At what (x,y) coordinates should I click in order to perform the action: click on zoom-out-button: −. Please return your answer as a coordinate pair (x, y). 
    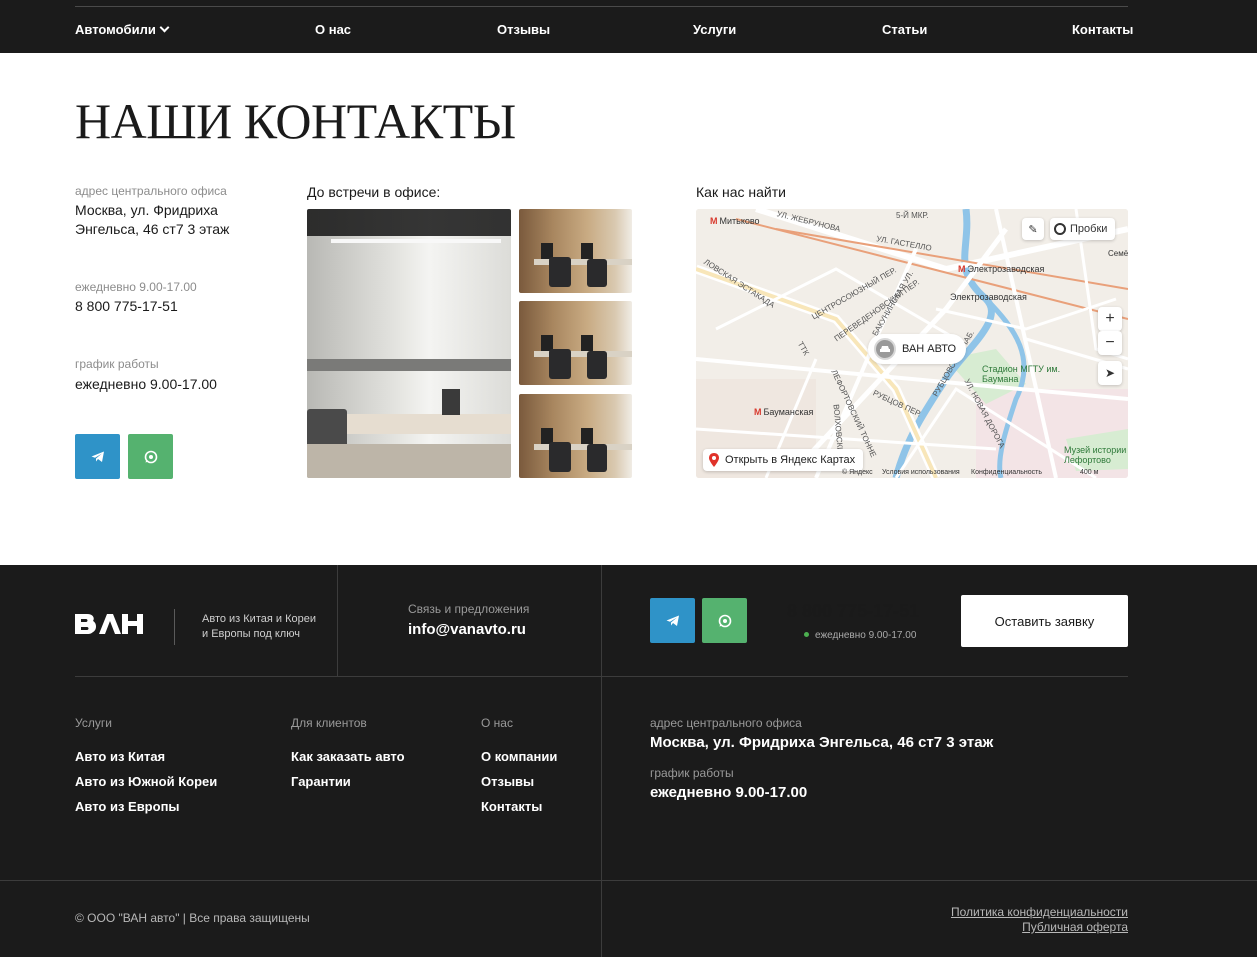
    Looking at the image, I should click on (1110, 343).